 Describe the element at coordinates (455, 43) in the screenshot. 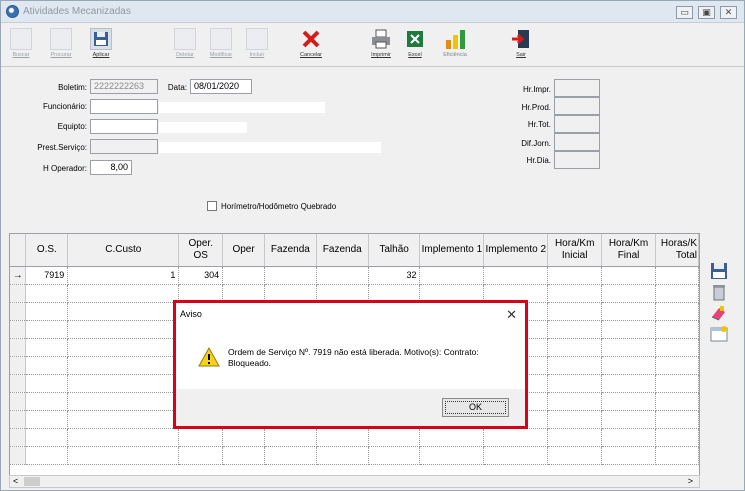

I see `eficiencia-button: Eficiência` at that location.